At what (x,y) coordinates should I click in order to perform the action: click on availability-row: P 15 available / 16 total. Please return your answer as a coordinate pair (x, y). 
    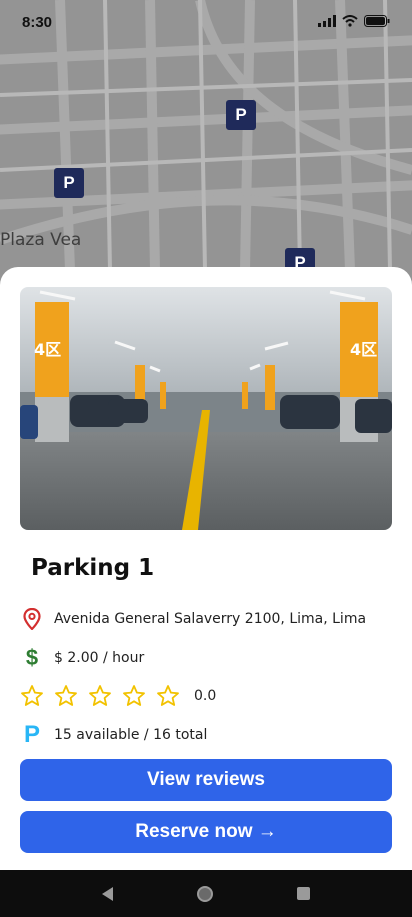
    Looking at the image, I should click on (114, 734).